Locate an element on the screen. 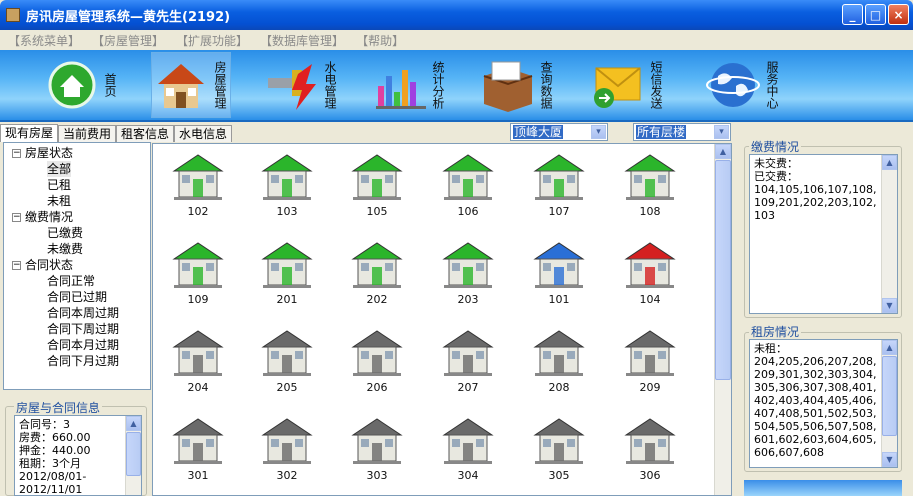 Image resolution: width=913 pixels, height=496 pixels. house-tile: 205 is located at coordinates (287, 364).